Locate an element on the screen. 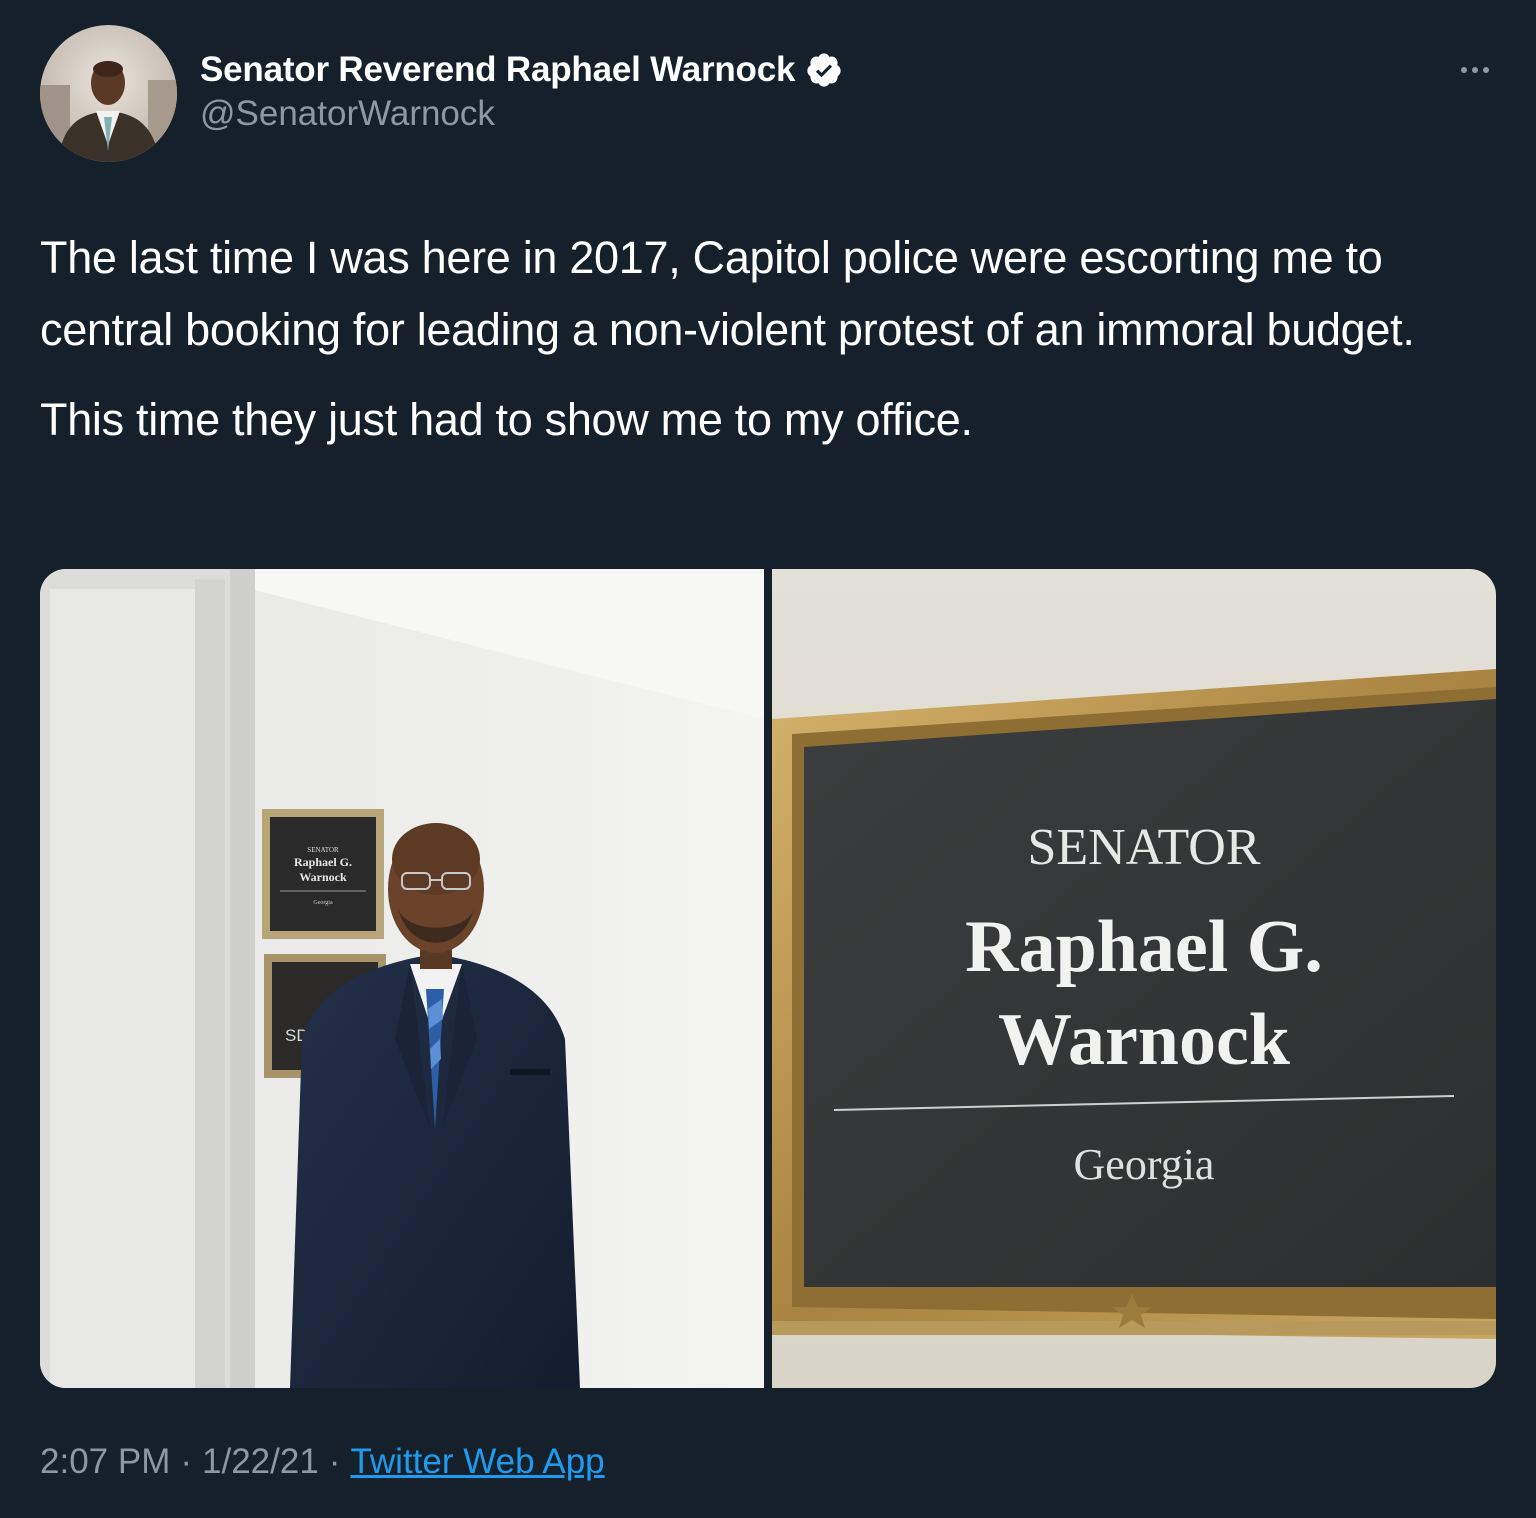 The width and height of the screenshot is (1536, 1518). tweet-time: 2:07 PM is located at coordinates (105, 1462).